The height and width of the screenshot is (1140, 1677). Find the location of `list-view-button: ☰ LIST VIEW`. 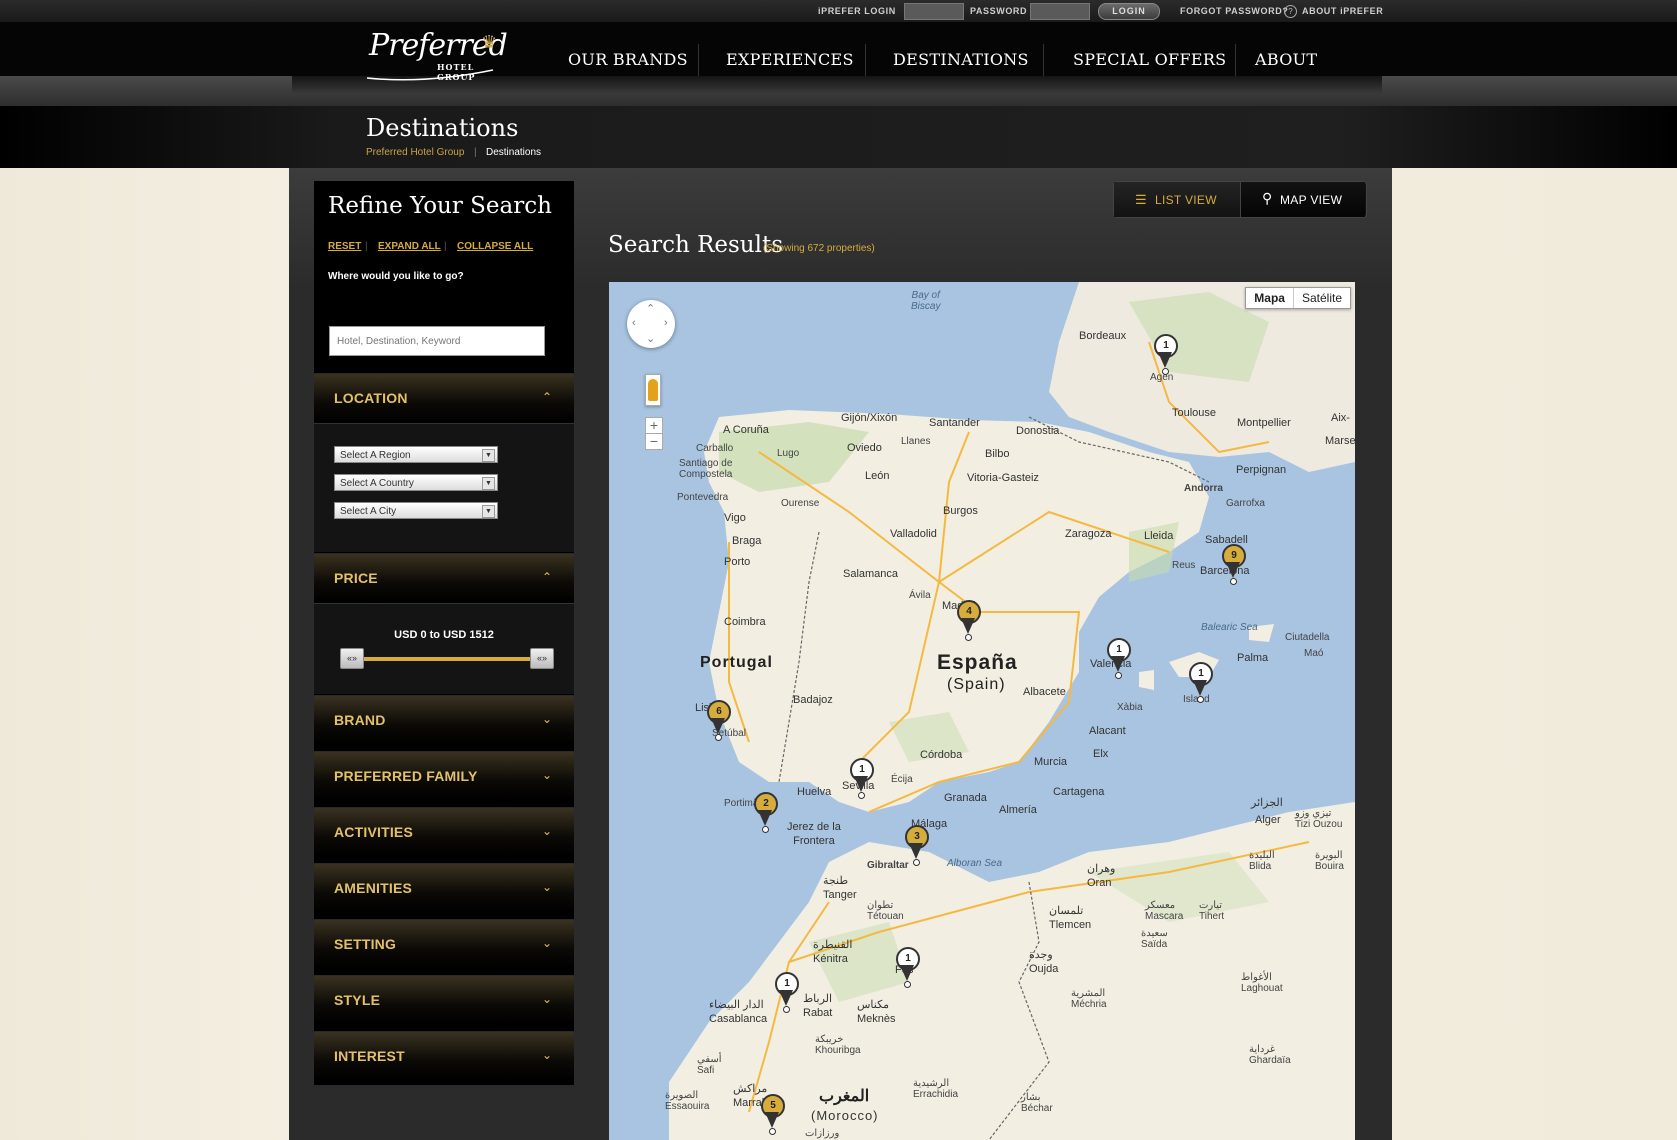

list-view-button: ☰ LIST VIEW is located at coordinates (1177, 199).